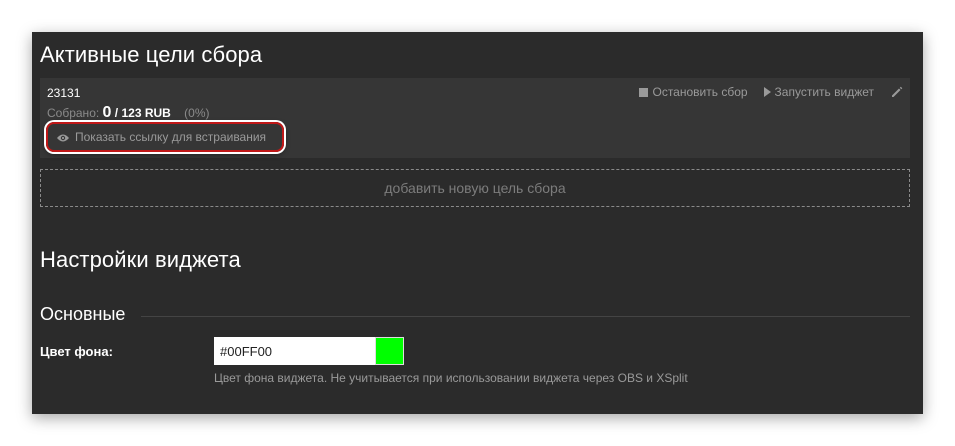 This screenshot has width=955, height=446. I want to click on goal-actions: Остановить сбор Запустить виджет, so click(771, 92).